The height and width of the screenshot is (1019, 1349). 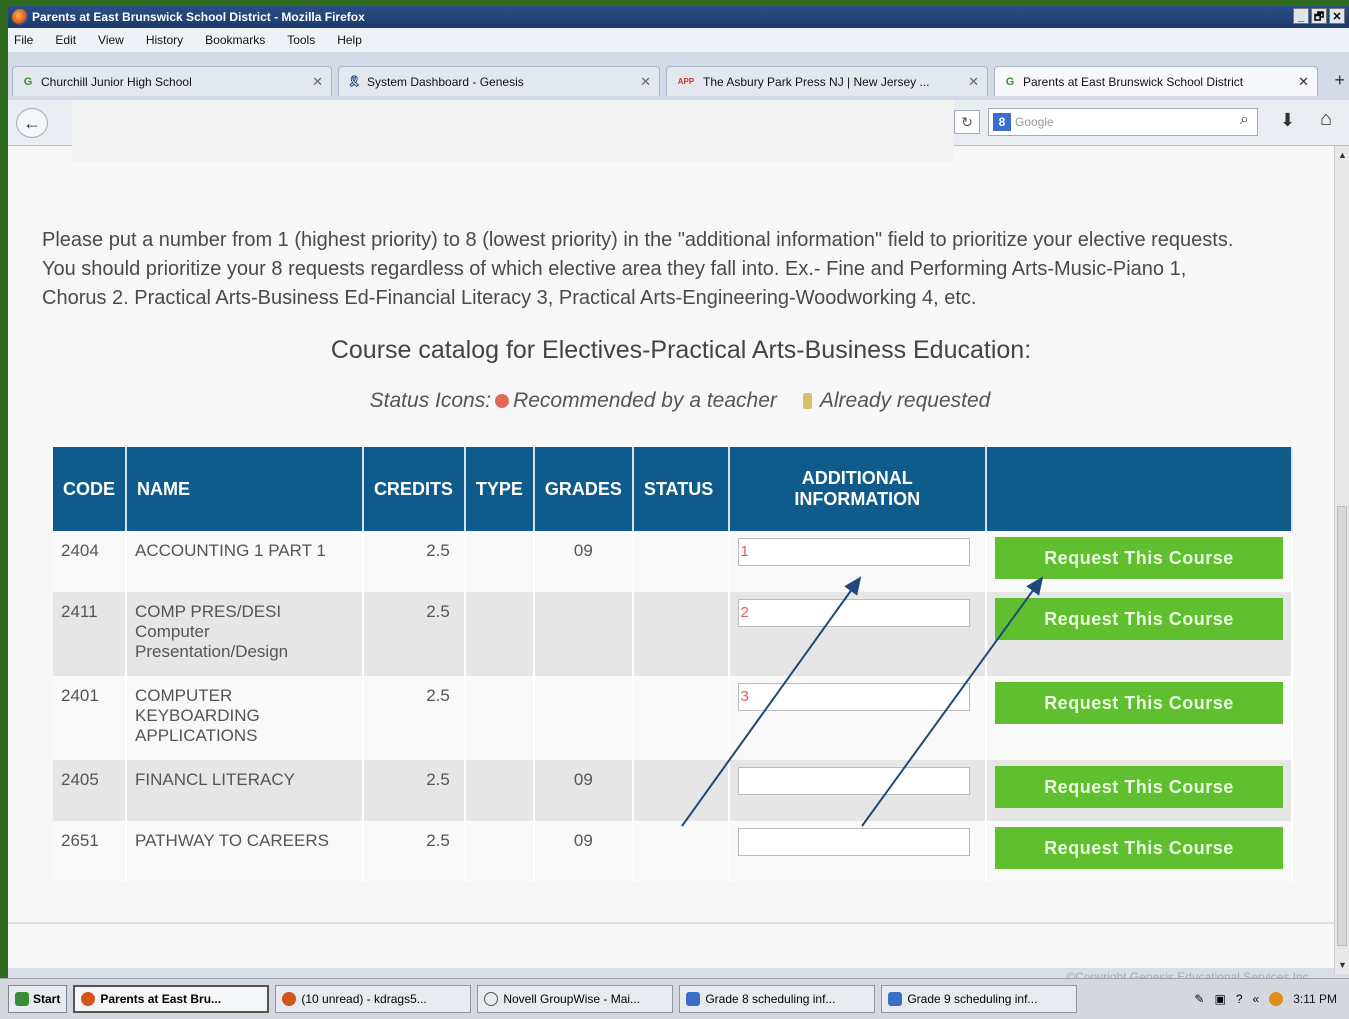 I want to click on cell-code: 2405, so click(x=90, y=790).